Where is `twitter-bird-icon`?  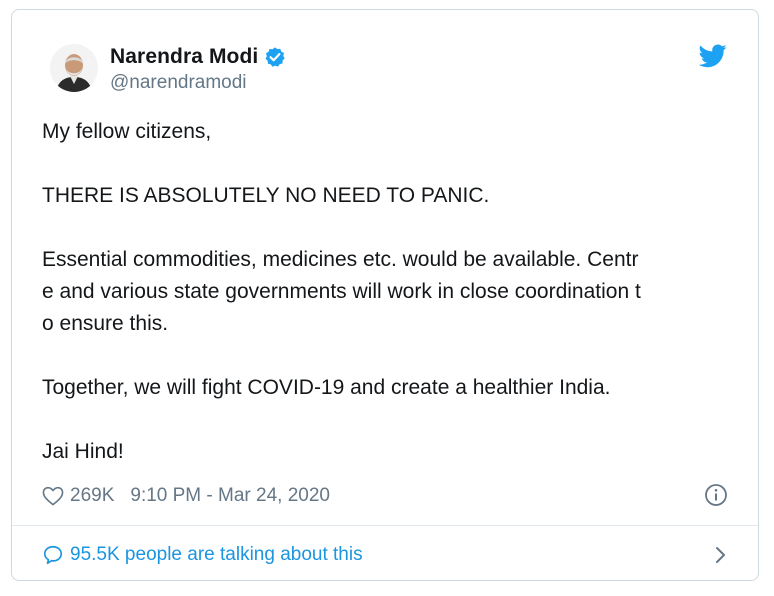 twitter-bird-icon is located at coordinates (712, 56).